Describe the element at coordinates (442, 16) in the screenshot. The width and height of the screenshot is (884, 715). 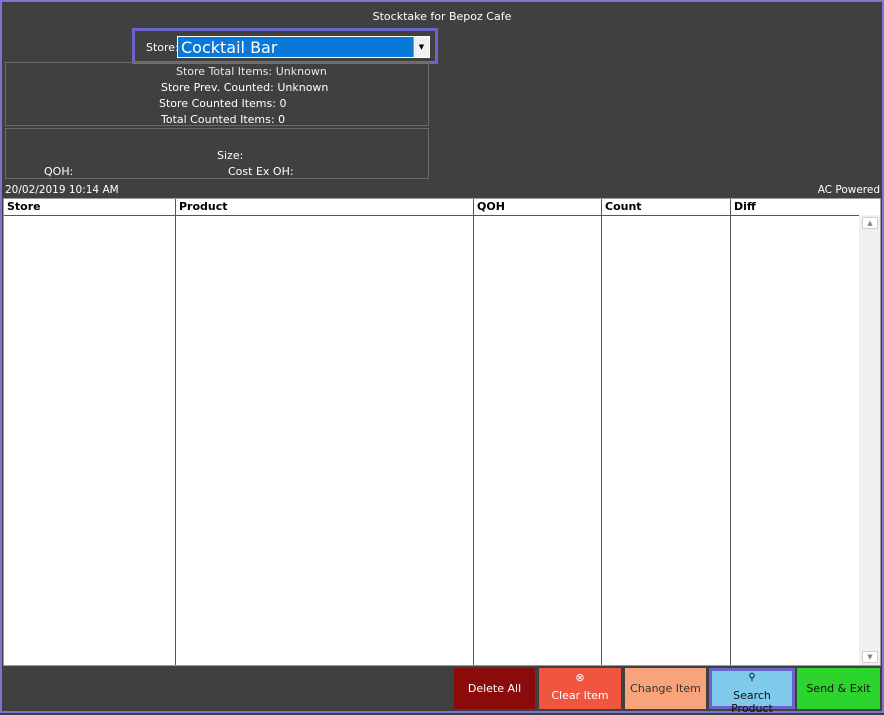
I see `window-title: Stocktake for Bepoz Cafe` at that location.